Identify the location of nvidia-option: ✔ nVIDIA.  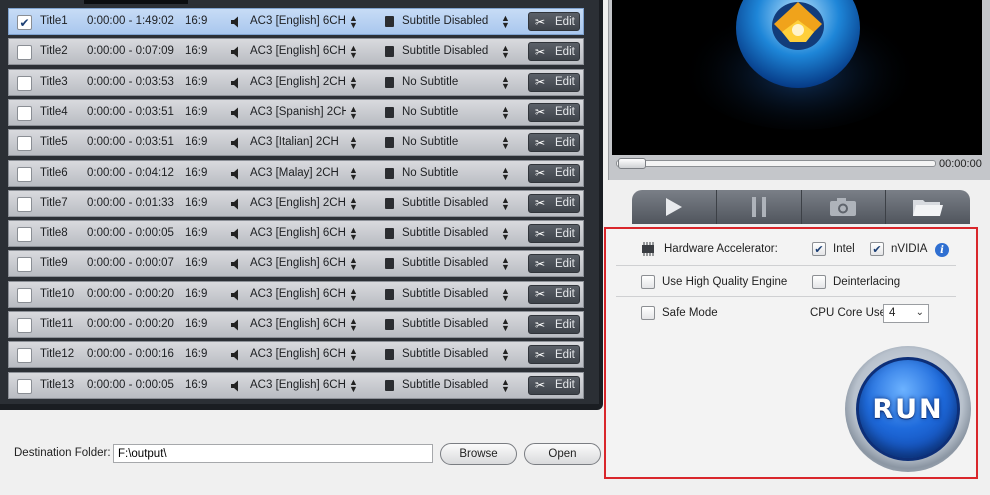
(898, 249).